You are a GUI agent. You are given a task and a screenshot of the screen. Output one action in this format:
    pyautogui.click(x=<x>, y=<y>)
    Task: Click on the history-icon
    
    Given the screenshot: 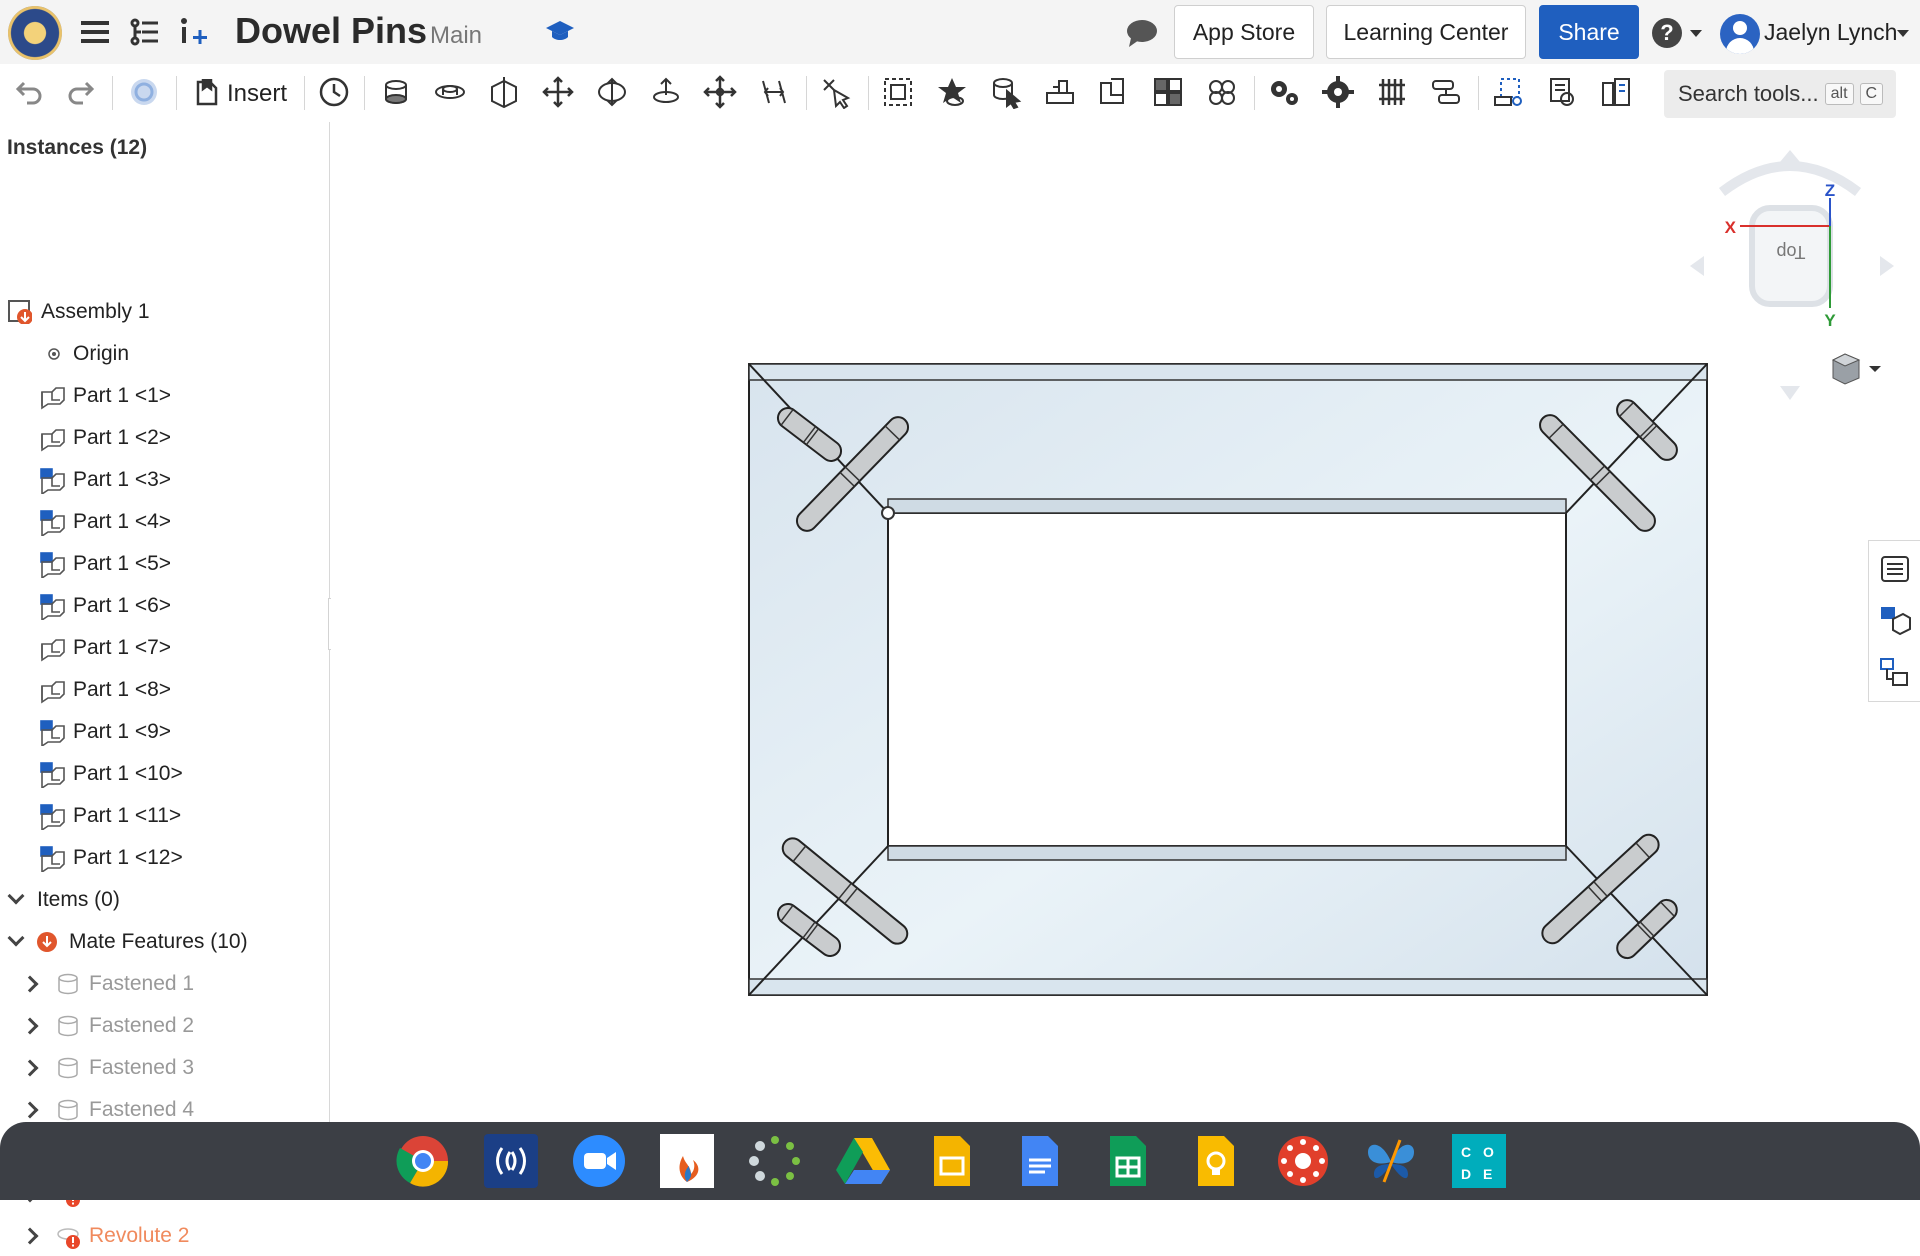 What is the action you would take?
    pyautogui.click(x=334, y=92)
    